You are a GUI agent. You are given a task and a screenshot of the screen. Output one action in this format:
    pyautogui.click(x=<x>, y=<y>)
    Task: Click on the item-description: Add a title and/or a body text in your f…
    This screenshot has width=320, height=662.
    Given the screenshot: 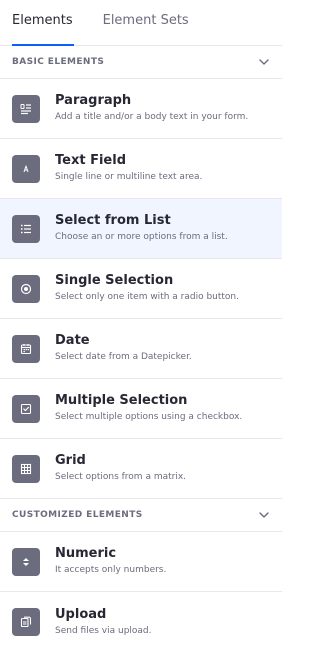 What is the action you would take?
    pyautogui.click(x=152, y=117)
    